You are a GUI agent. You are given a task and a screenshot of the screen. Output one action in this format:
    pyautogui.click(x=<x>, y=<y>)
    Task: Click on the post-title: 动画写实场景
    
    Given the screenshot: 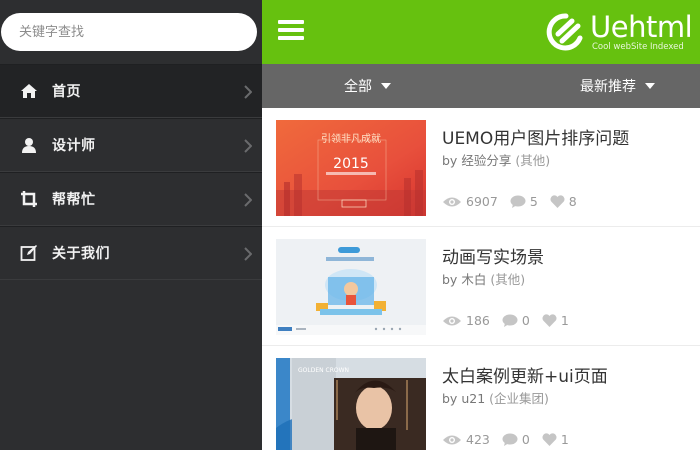 What is the action you would take?
    pyautogui.click(x=493, y=255)
    